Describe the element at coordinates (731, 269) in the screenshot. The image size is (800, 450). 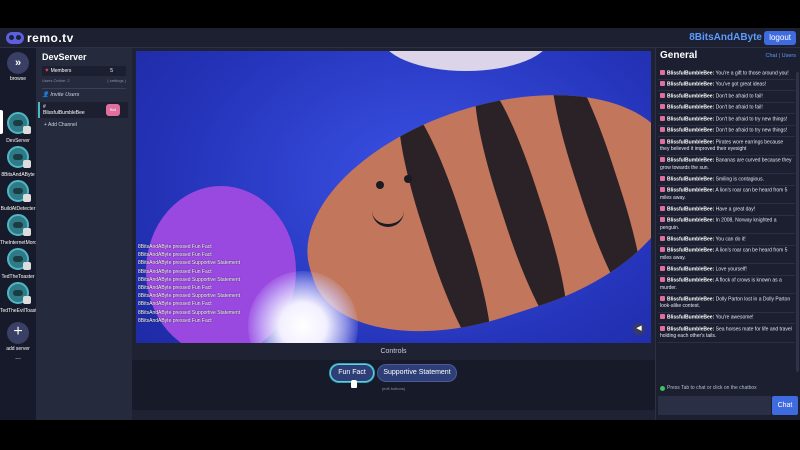
I see `message-text: Love yourself!` at that location.